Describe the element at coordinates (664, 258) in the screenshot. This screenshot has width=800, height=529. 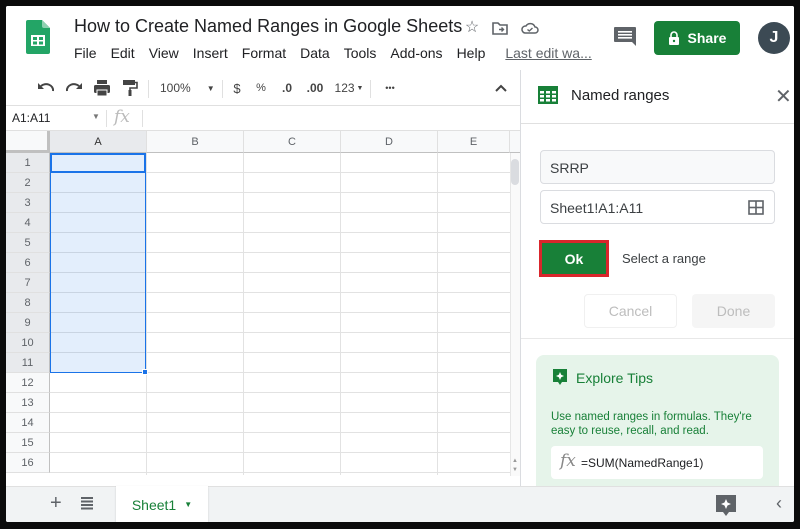
I see `select-range-hint: Select a range` at that location.